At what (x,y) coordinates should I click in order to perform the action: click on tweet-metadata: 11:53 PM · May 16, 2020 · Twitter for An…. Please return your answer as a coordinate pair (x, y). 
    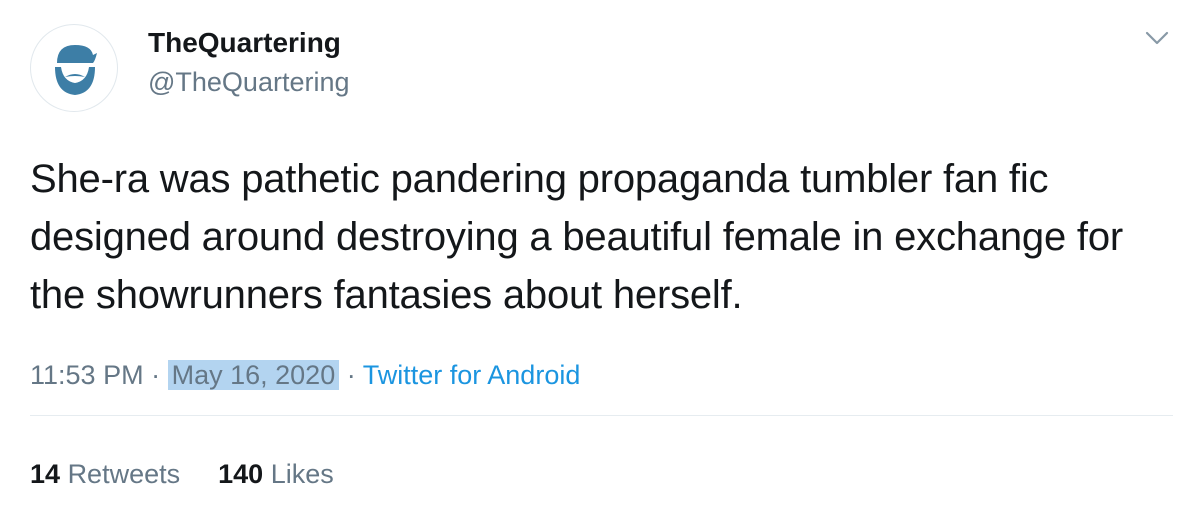
    Looking at the image, I should click on (305, 375).